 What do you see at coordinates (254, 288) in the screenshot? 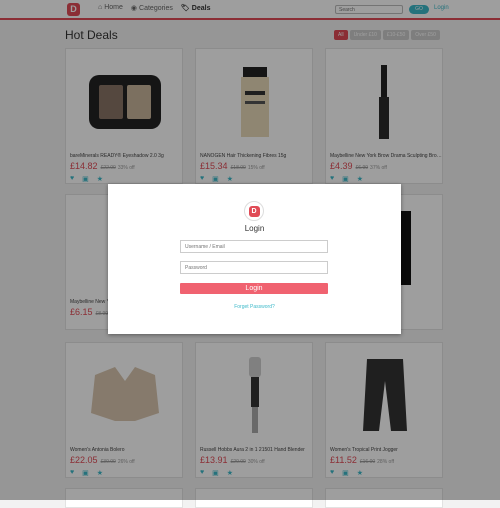
I see `login-button: Login` at bounding box center [254, 288].